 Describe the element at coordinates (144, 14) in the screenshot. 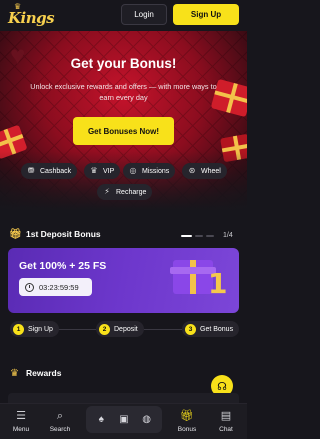

I see `login-button: Login` at that location.